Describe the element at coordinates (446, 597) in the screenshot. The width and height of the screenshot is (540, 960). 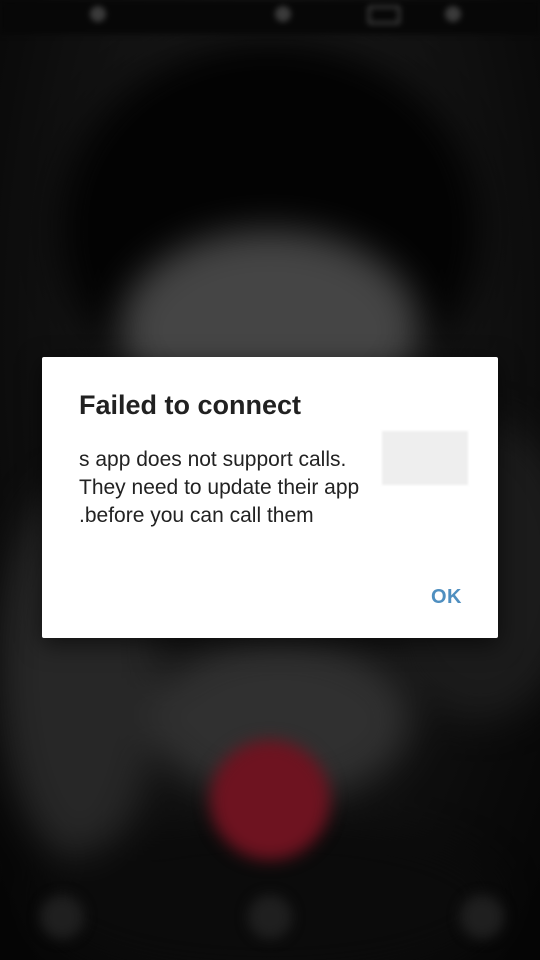
I see `ok-button: OK` at that location.